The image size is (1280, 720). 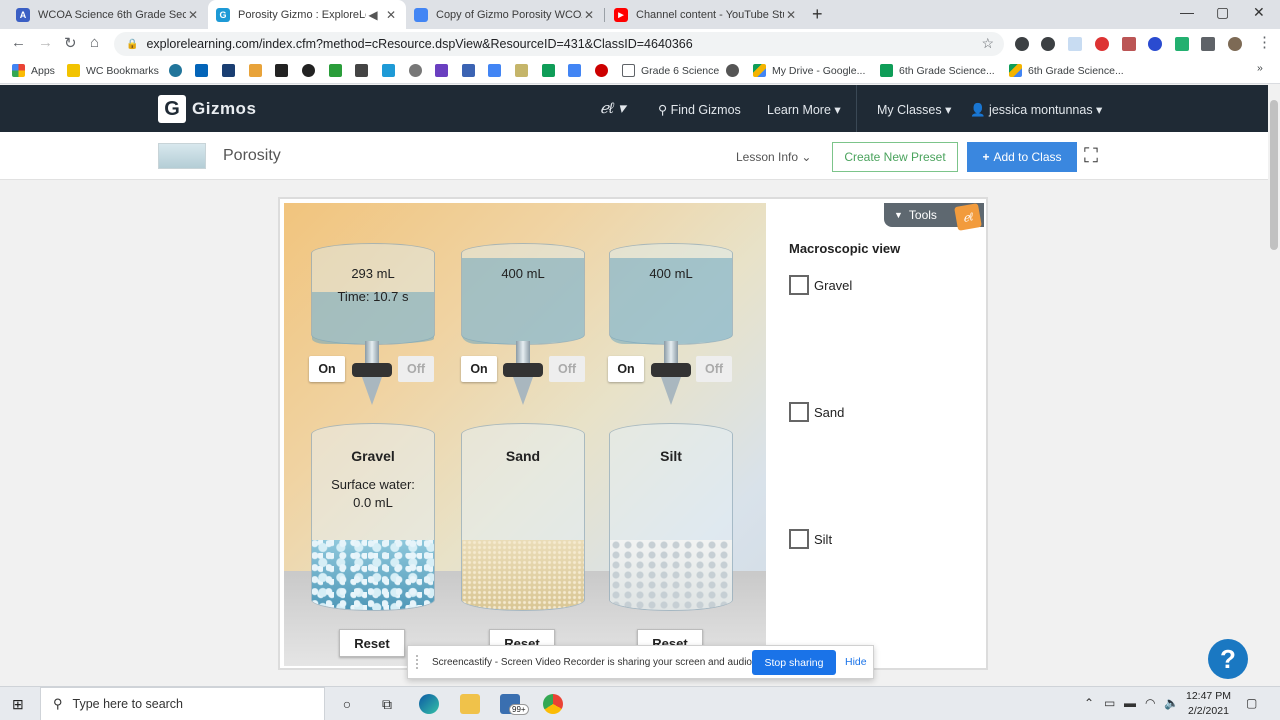 I want to click on bookmark-star-icon: ☆, so click(x=987, y=43).